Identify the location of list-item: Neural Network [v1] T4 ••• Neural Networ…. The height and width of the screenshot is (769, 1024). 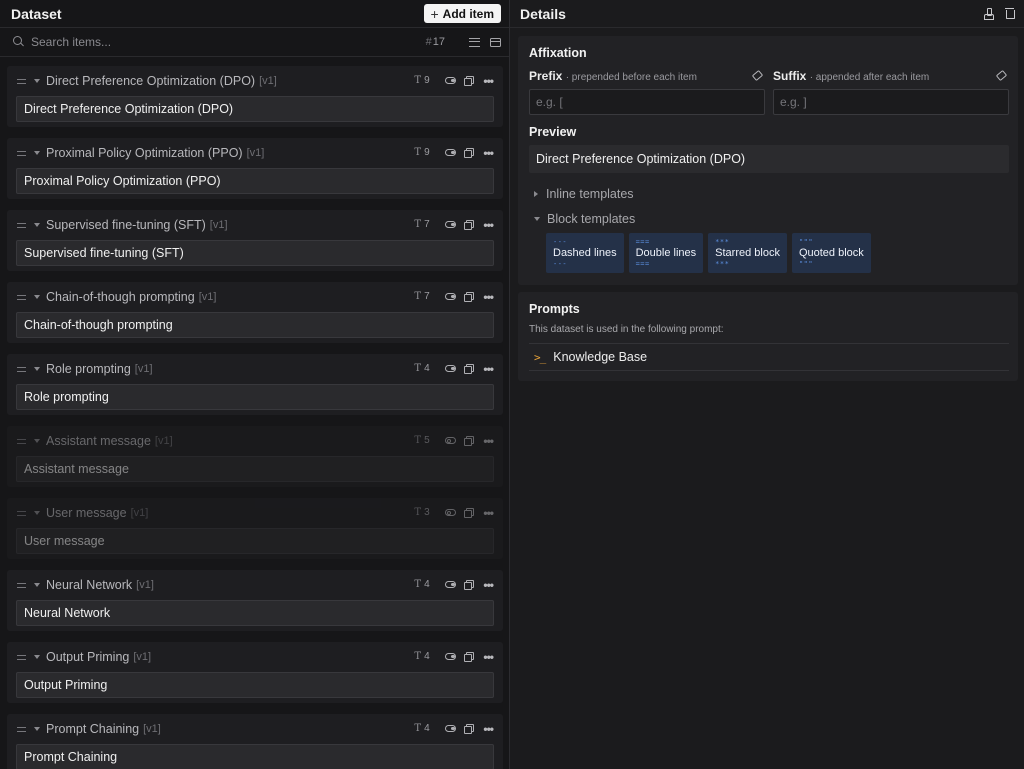
(255, 600).